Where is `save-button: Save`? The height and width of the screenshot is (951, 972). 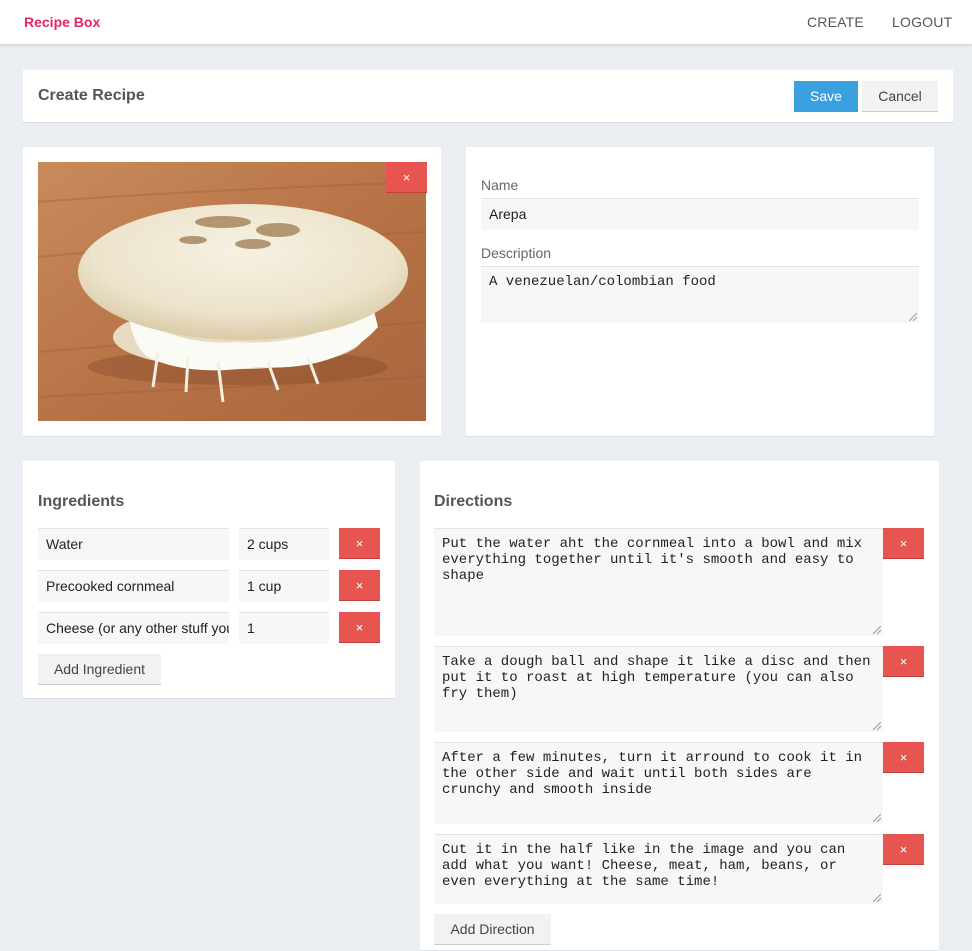 save-button: Save is located at coordinates (826, 96).